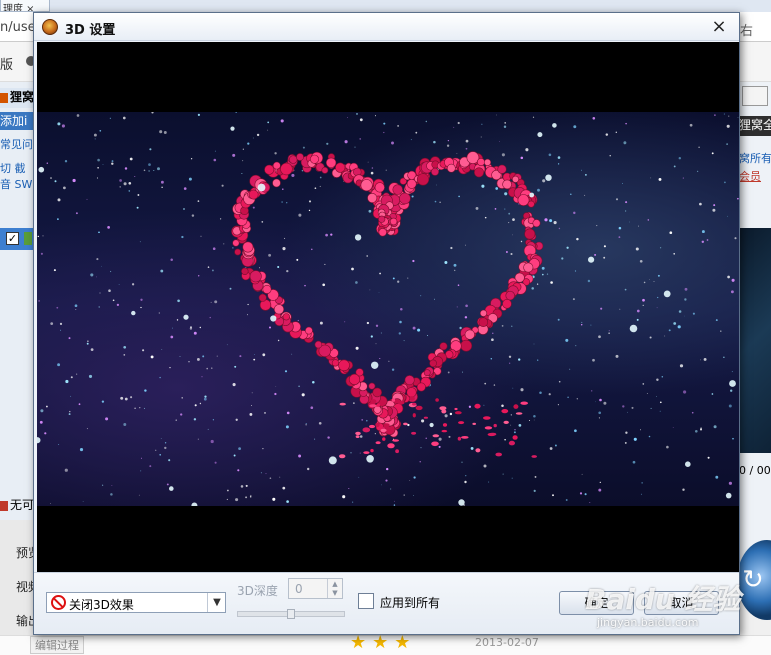 This screenshot has width=771, height=655. I want to click on member-link: 会员, so click(750, 176).